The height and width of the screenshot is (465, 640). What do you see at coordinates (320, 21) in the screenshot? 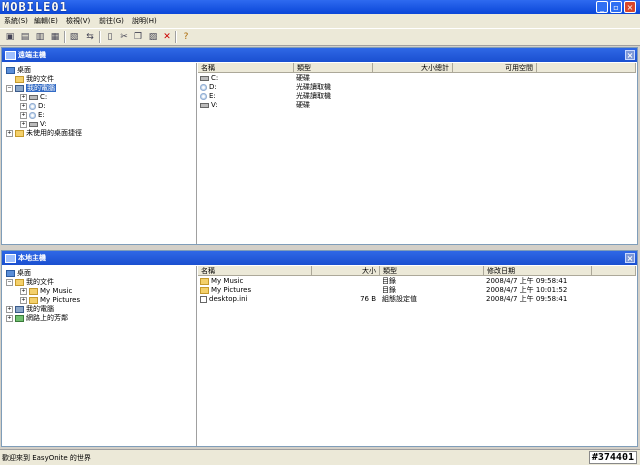
I see `menu-bar: 系統(S) 編輯(E) 檢視(V) 前往(G) 說明(H)` at bounding box center [320, 21].